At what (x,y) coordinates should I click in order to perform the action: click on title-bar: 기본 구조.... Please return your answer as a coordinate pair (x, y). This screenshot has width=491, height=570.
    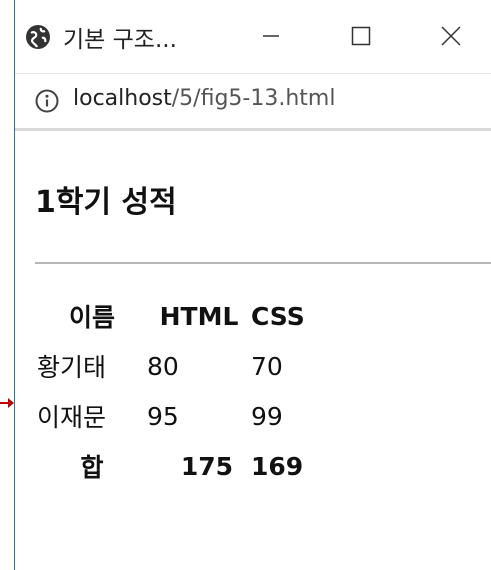
    Looking at the image, I should click on (253, 37).